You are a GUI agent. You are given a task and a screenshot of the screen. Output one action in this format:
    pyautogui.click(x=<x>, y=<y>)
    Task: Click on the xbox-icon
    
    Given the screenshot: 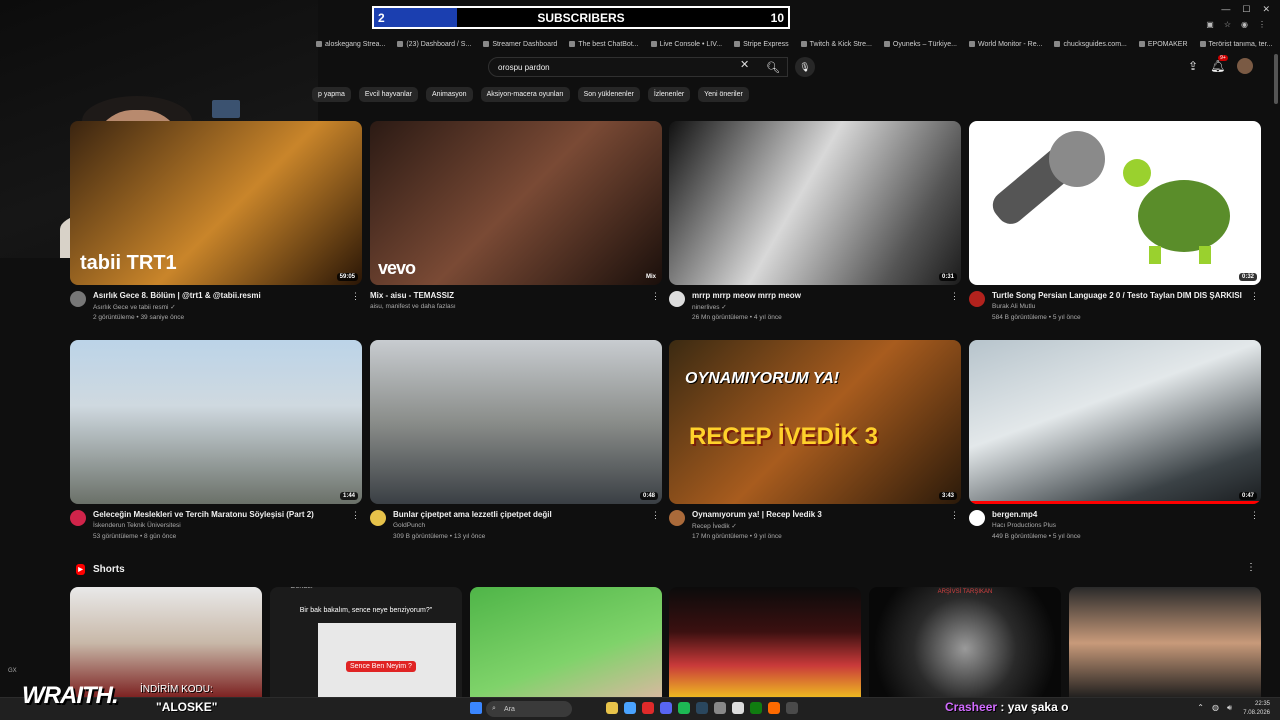 What is the action you would take?
    pyautogui.click(x=756, y=708)
    